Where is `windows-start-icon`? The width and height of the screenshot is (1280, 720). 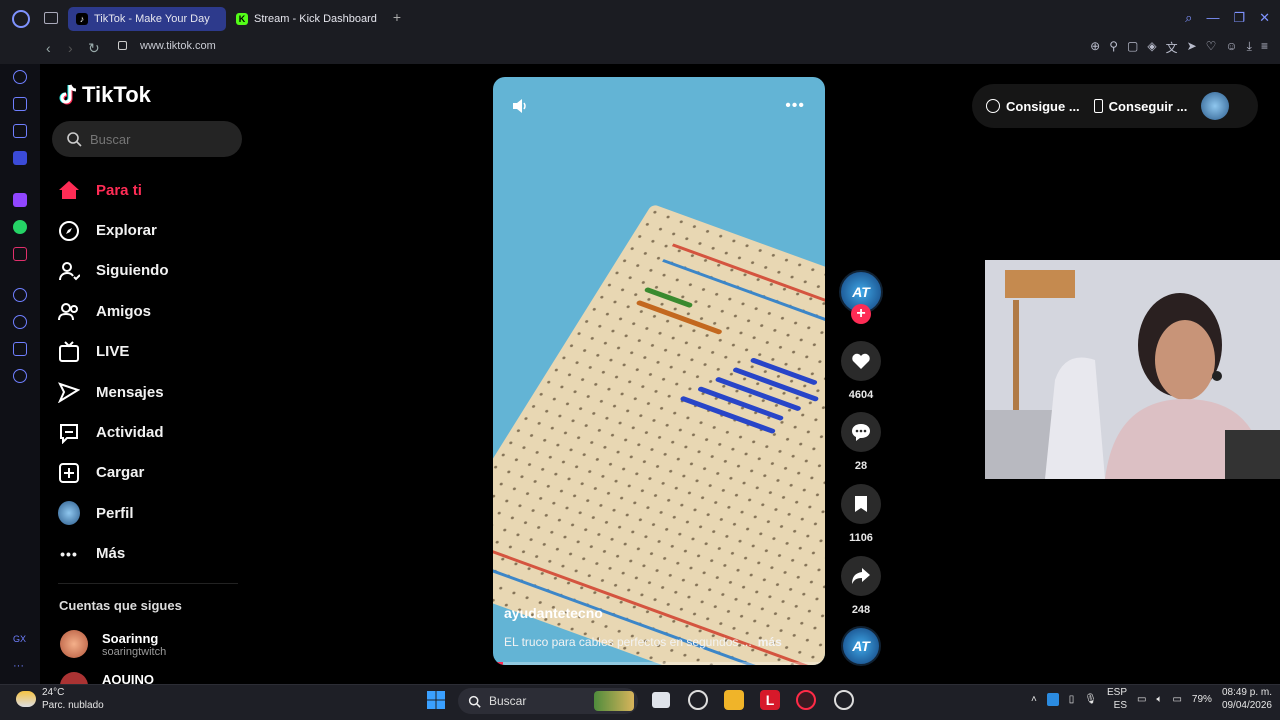 windows-start-icon is located at coordinates (436, 700).